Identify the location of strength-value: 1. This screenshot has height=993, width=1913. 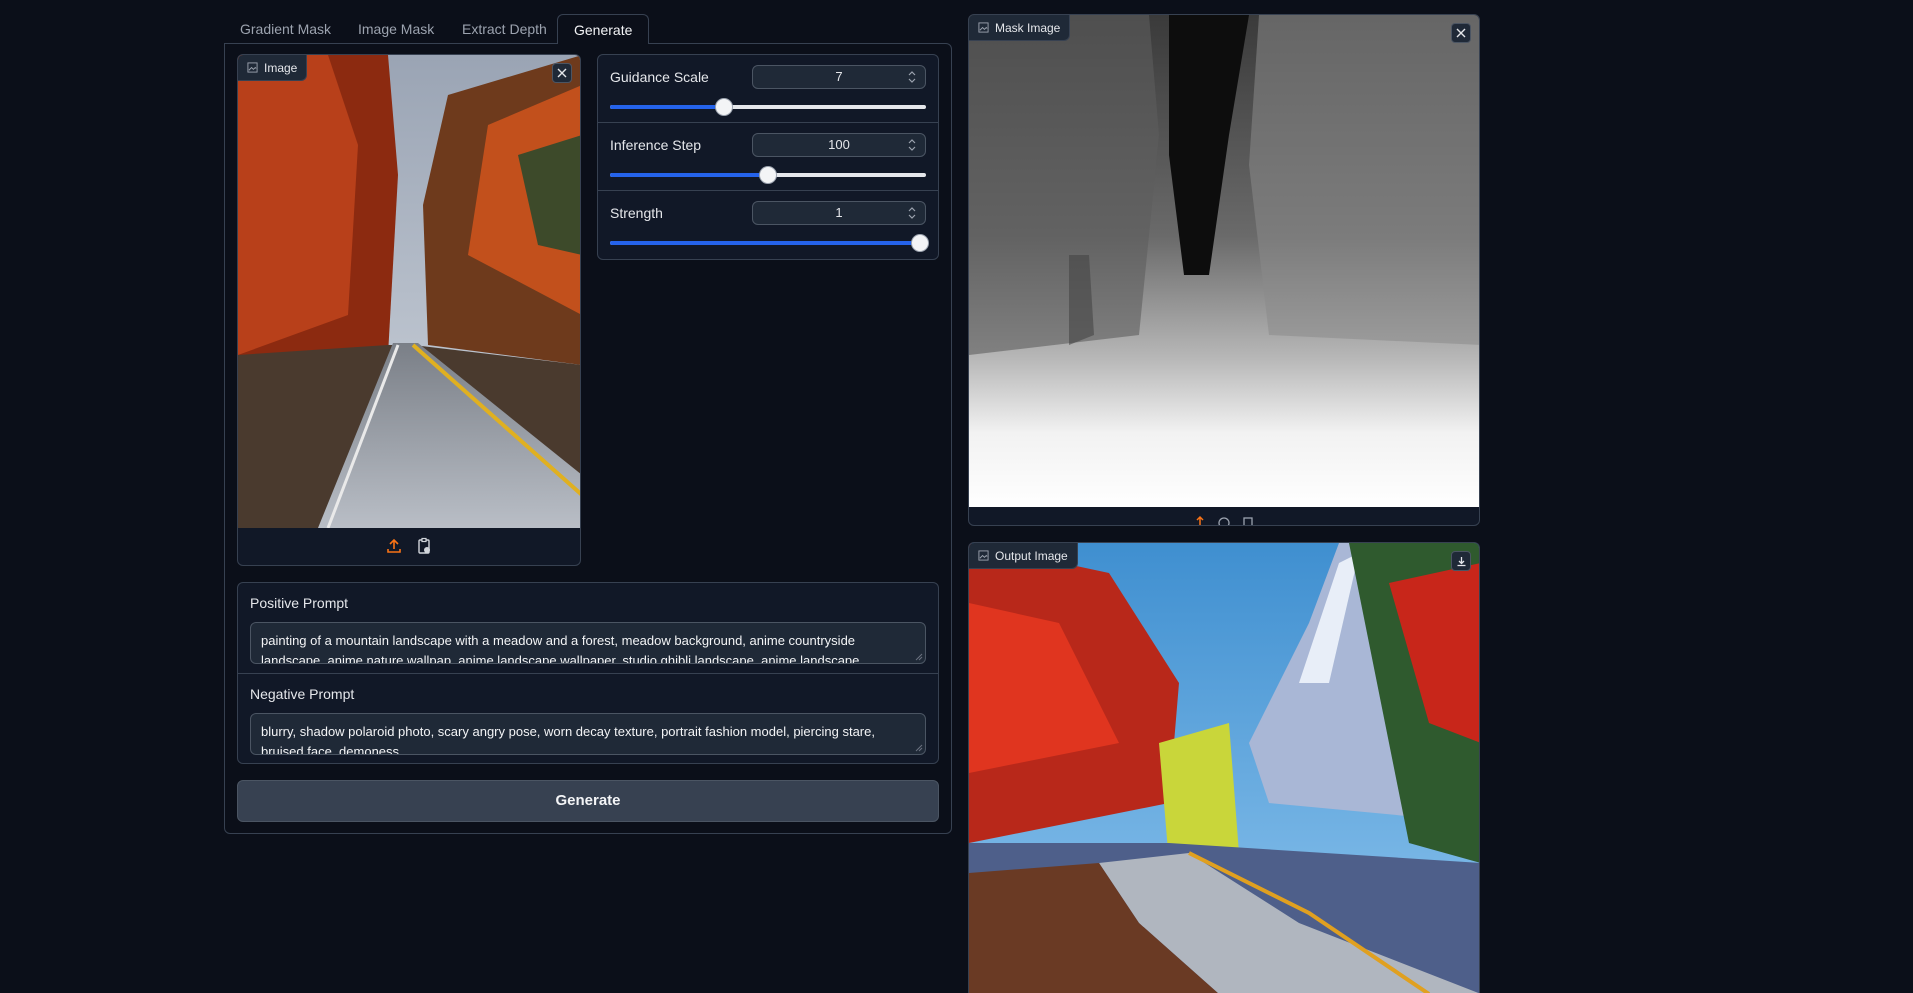
(839, 212).